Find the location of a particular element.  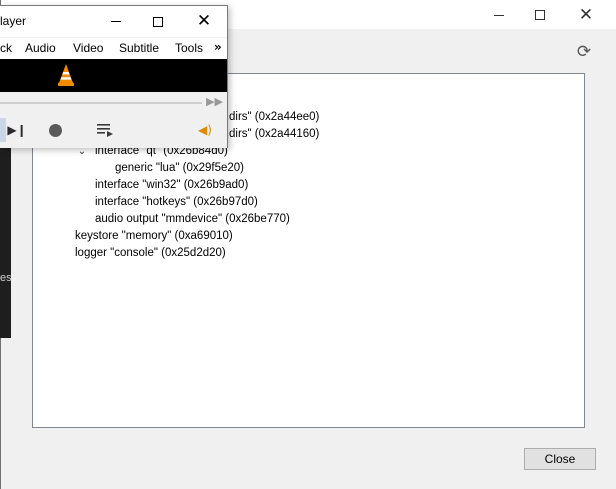

menu-audio: Audio is located at coordinates (40, 48).